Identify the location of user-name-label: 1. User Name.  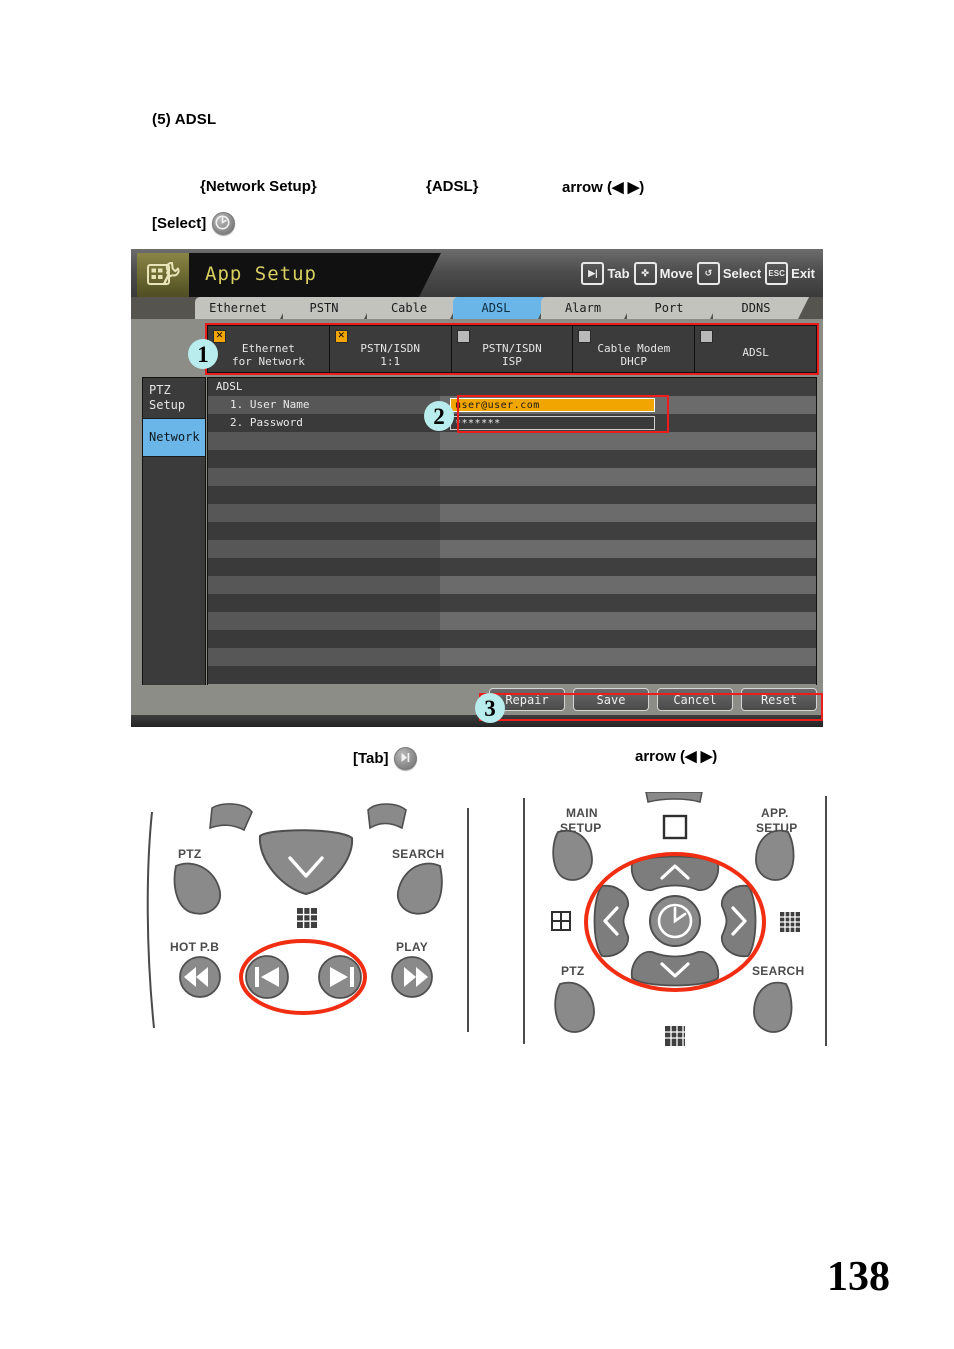
(270, 404).